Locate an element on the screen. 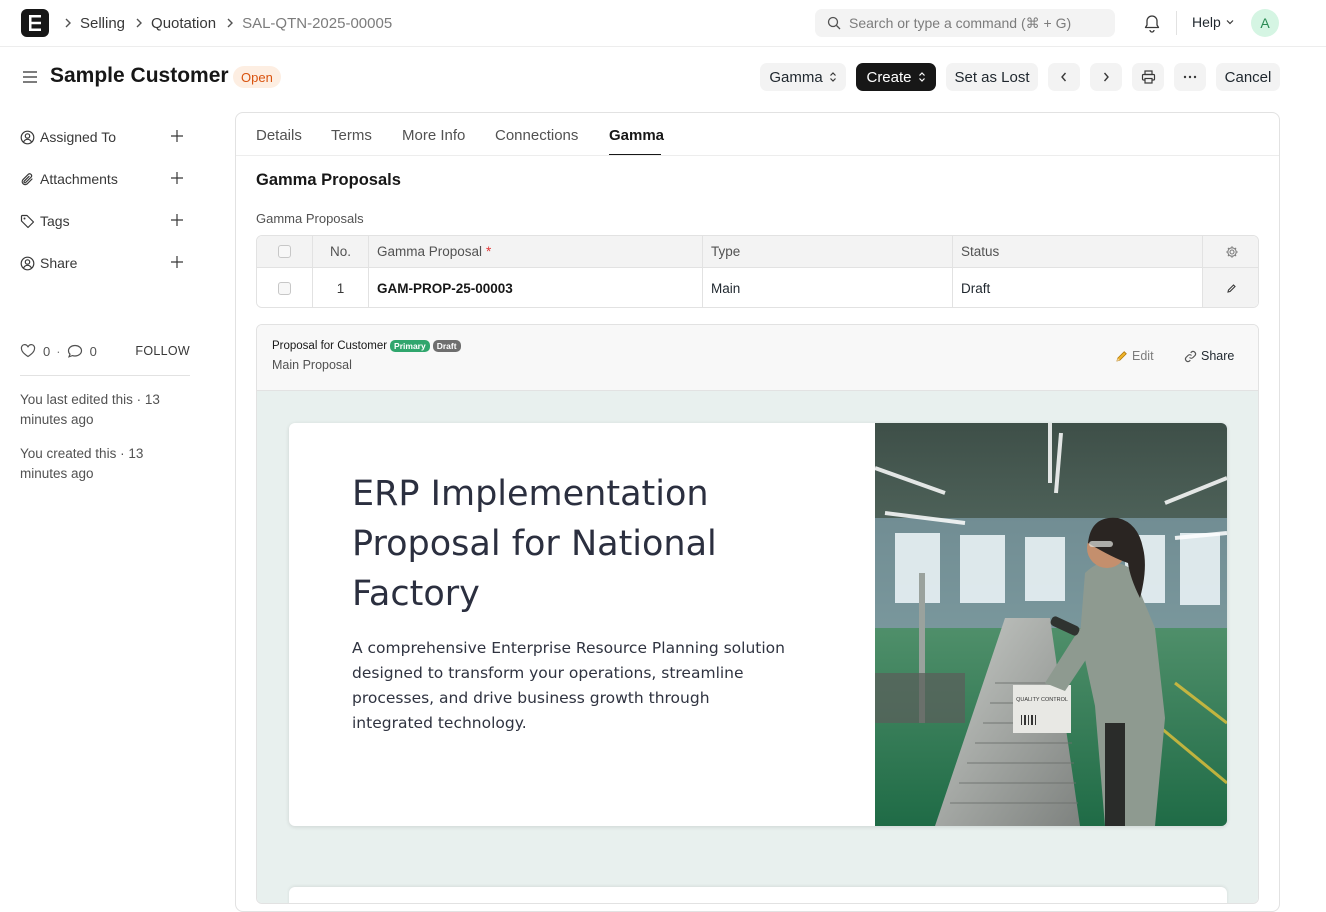 This screenshot has width=1326, height=912. user-circle-icon is located at coordinates (27, 137).